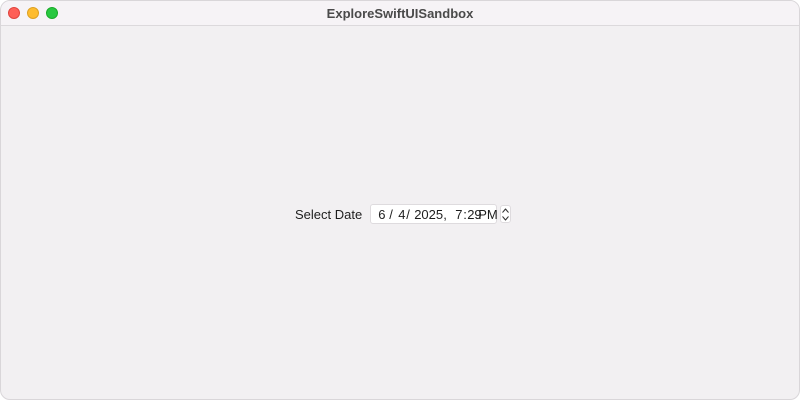  I want to click on chevron-down-icon, so click(505, 218).